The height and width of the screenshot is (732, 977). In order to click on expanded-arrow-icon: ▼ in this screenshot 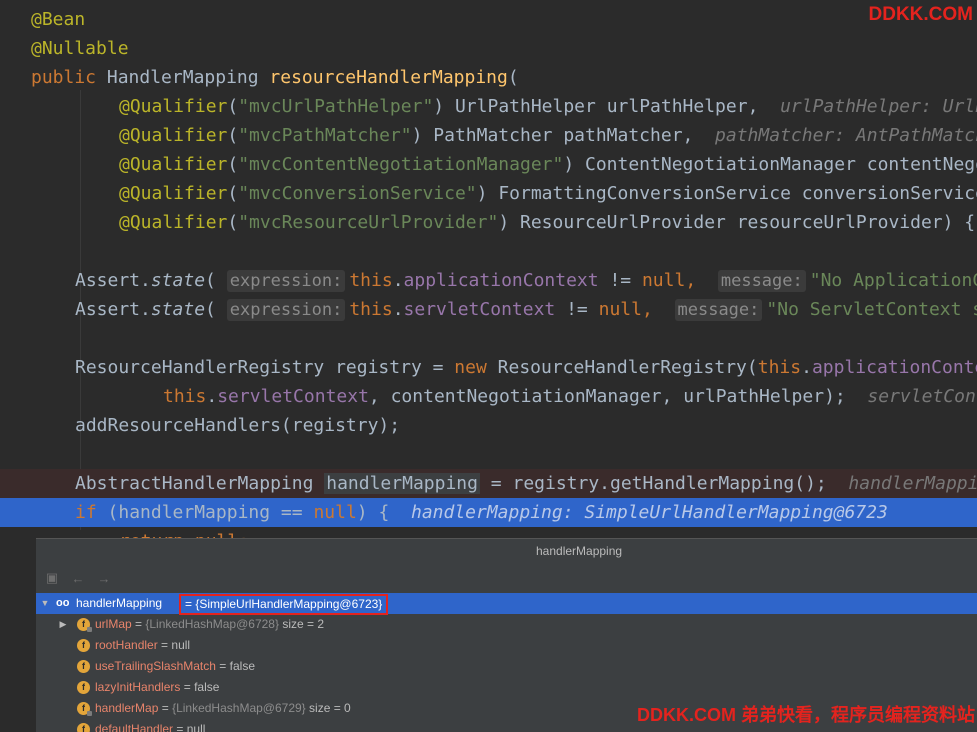, I will do `click(45, 603)`.